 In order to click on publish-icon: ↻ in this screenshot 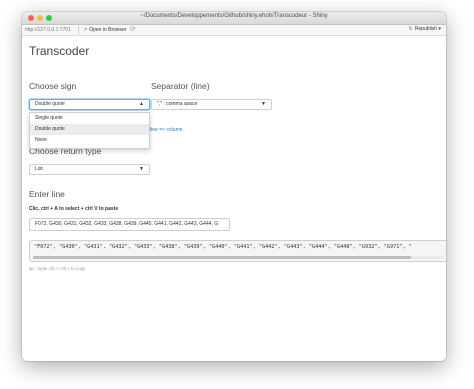, I will do `click(410, 29)`.